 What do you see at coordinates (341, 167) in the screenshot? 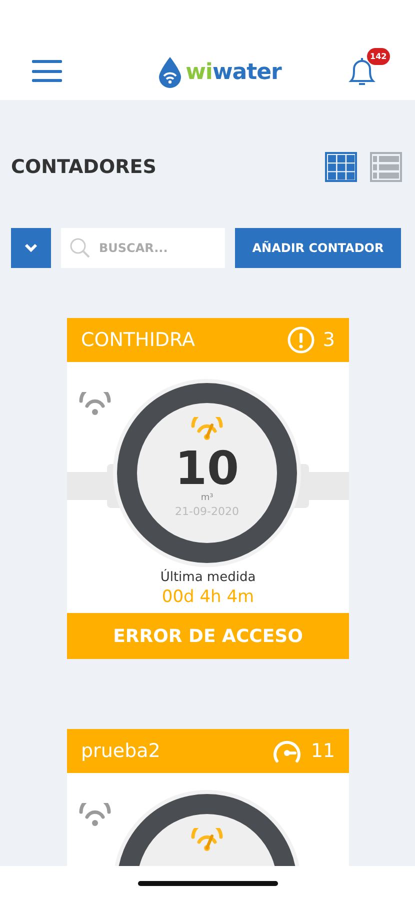
I see `grid-view-button` at bounding box center [341, 167].